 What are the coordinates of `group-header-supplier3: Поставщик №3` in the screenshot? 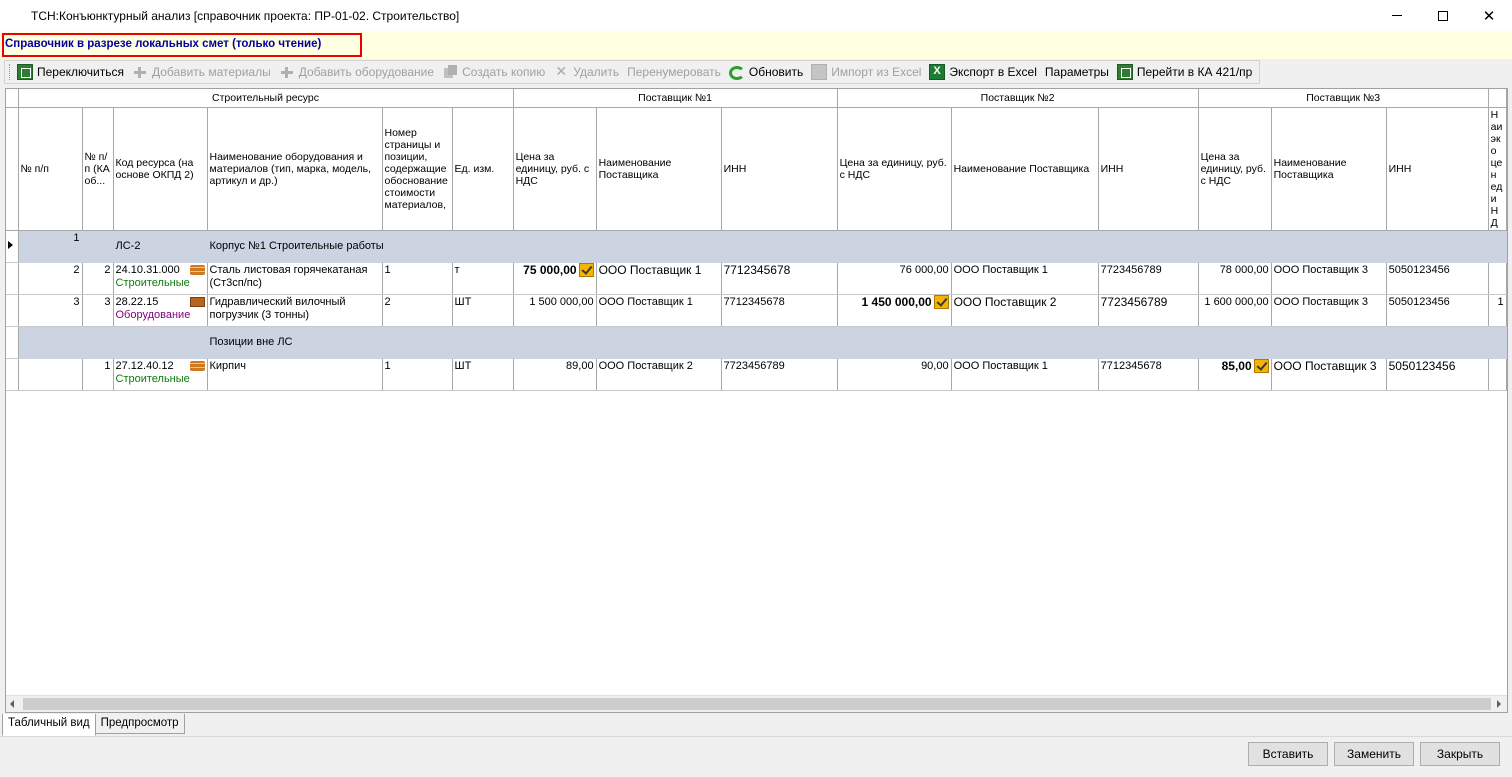 It's located at (1343, 98).